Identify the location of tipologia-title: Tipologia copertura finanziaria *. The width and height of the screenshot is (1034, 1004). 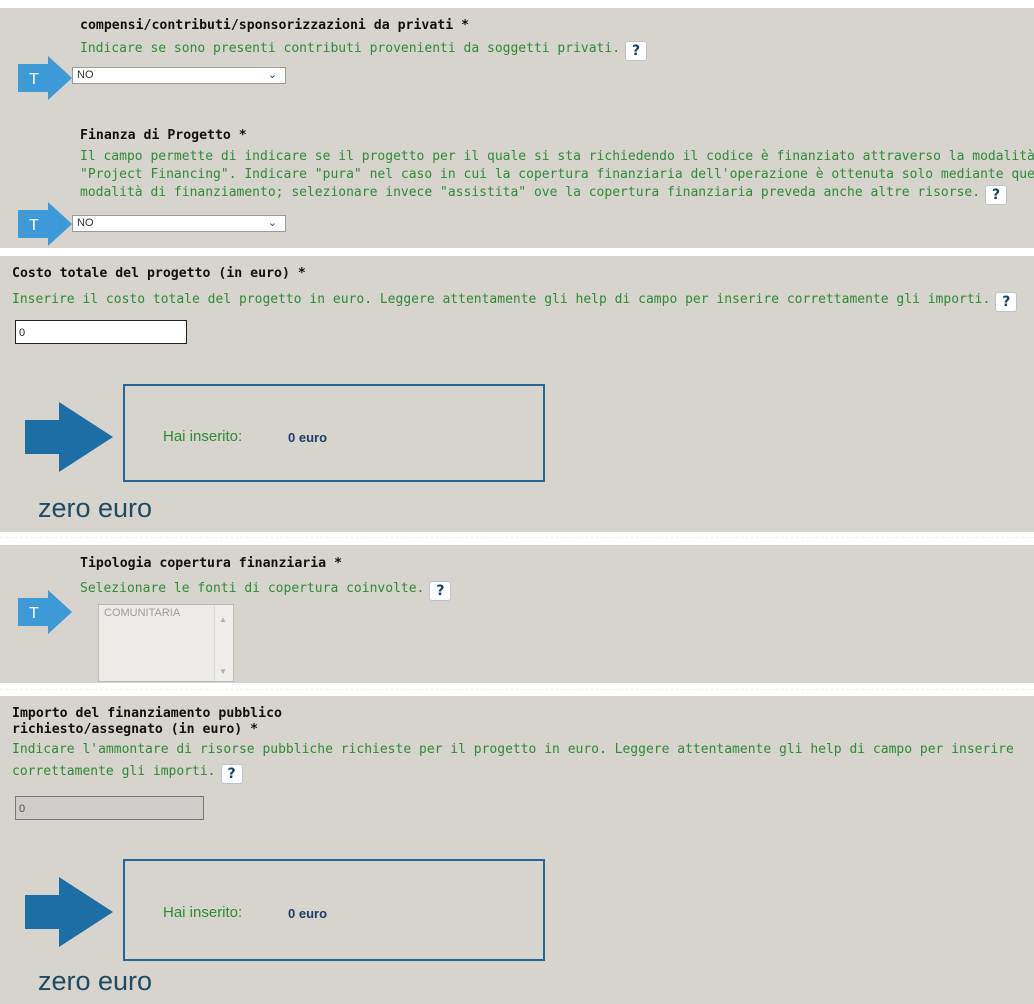
(211, 563).